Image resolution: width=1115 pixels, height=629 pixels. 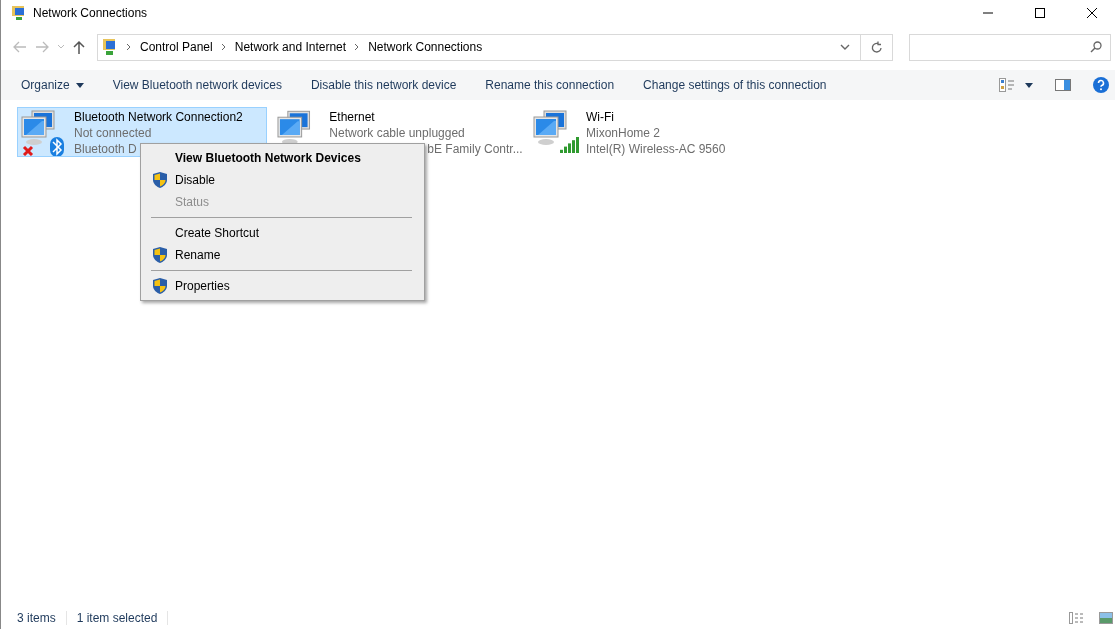 What do you see at coordinates (600, 117) in the screenshot?
I see `connection-name: Wi-Fi` at bounding box center [600, 117].